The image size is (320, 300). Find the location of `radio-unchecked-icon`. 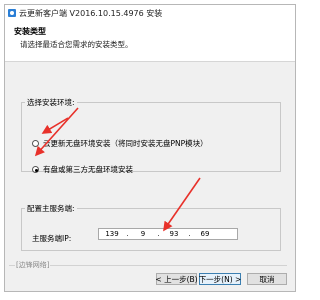

radio-unchecked-icon is located at coordinates (35, 143).